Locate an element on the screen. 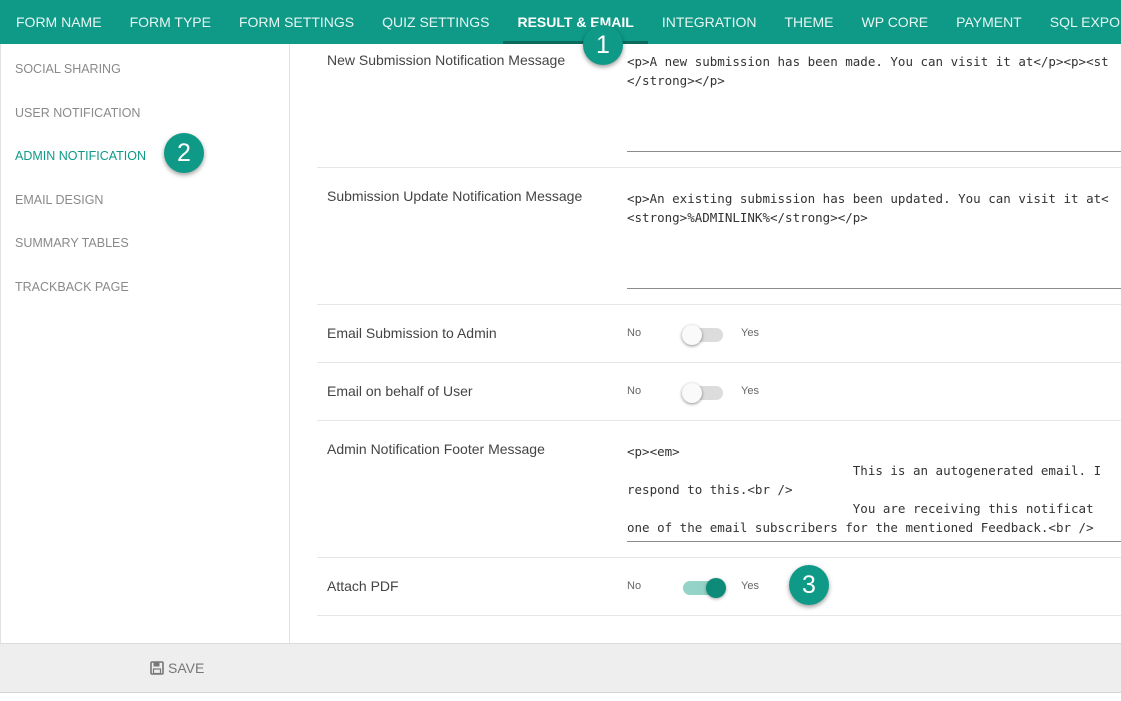 The height and width of the screenshot is (701, 1121). sidebar-item-trackback-page: TRACKBACK PAGE is located at coordinates (72, 287).